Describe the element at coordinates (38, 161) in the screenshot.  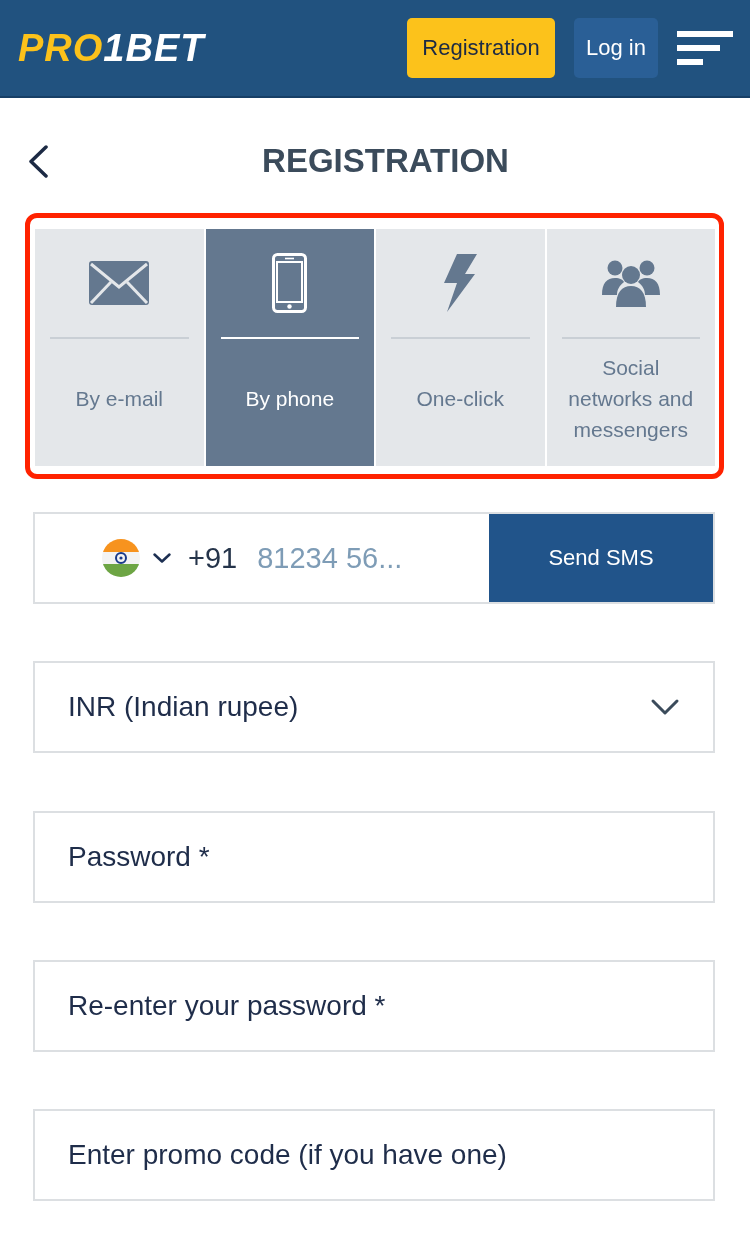
I see `back-icon` at that location.